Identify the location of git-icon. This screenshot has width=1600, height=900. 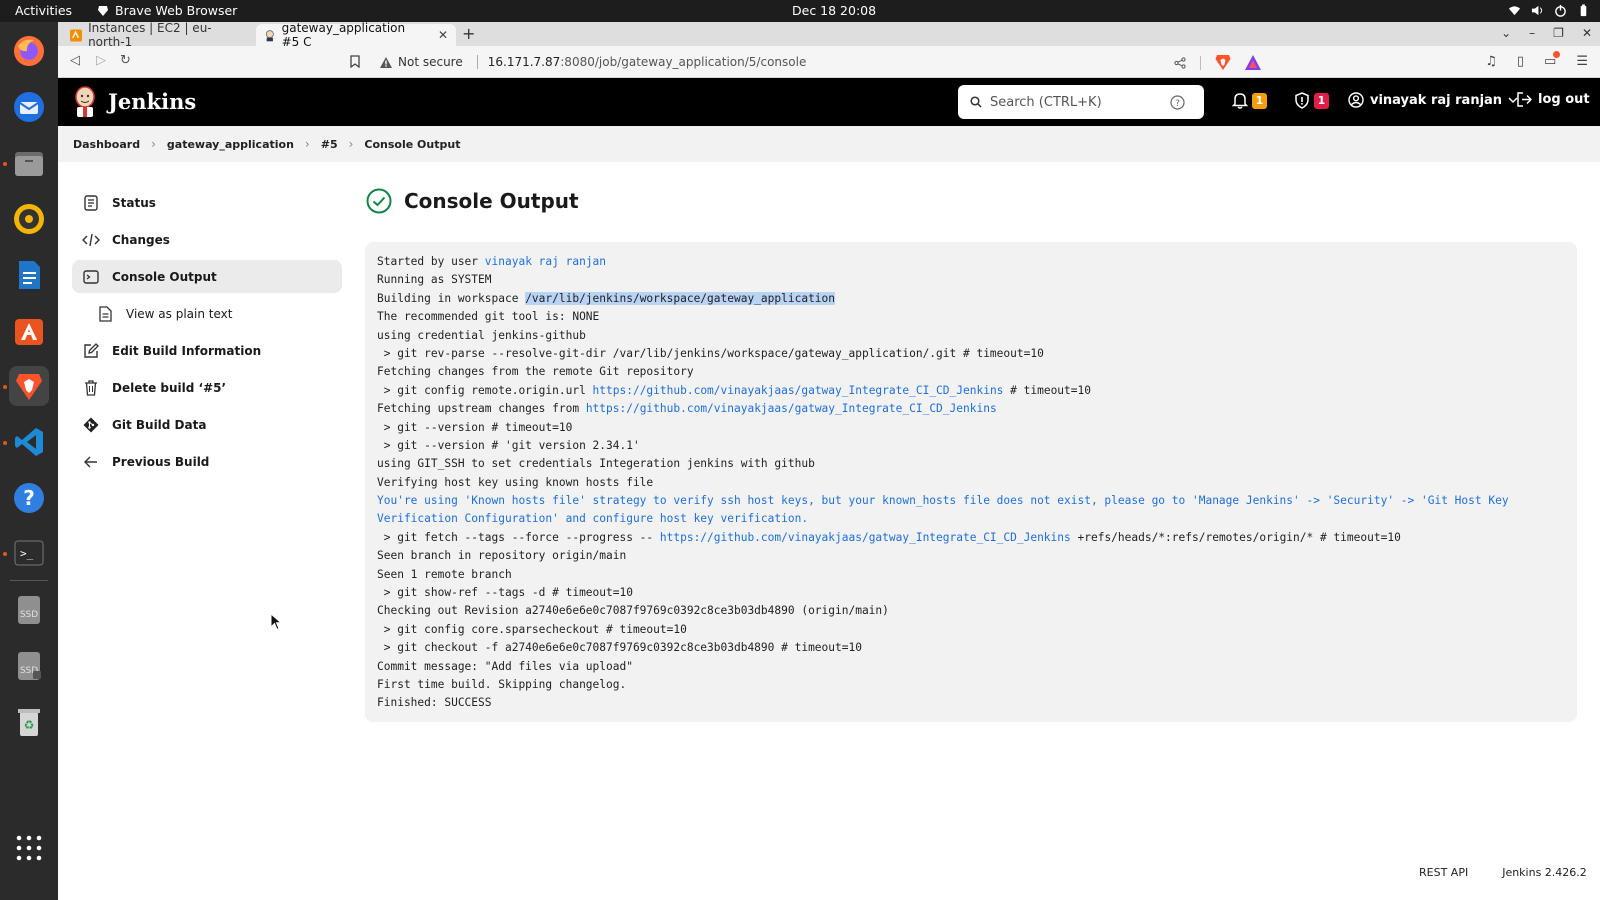
(91, 425).